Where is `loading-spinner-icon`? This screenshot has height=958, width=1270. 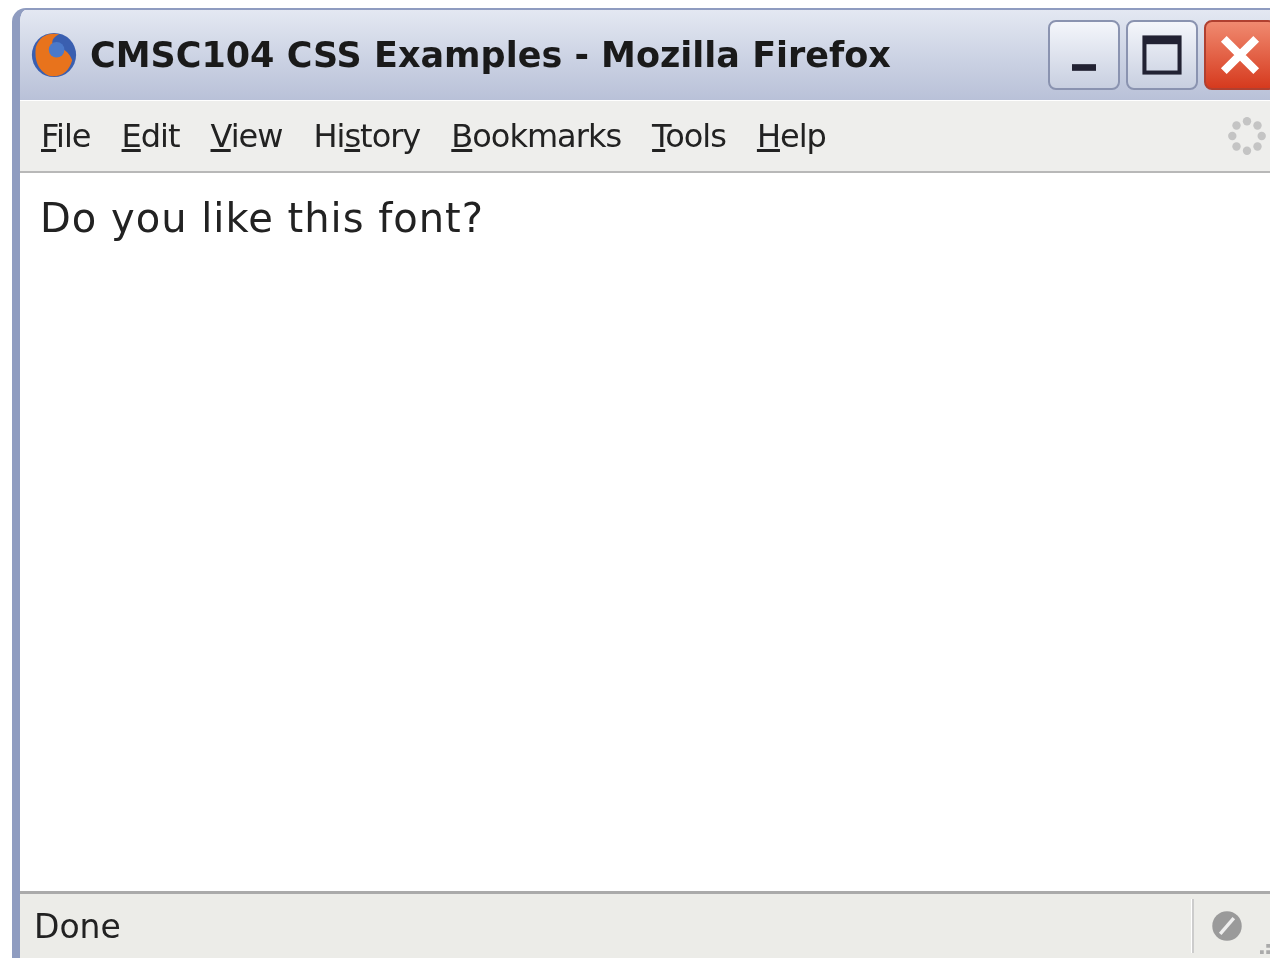 loading-spinner-icon is located at coordinates (1247, 136).